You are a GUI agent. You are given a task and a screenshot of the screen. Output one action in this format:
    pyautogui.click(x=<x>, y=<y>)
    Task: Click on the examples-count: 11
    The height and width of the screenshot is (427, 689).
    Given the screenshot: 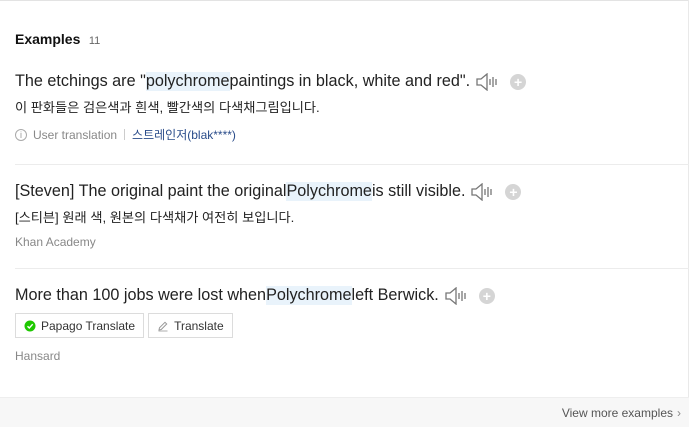 What is the action you would take?
    pyautogui.click(x=94, y=41)
    